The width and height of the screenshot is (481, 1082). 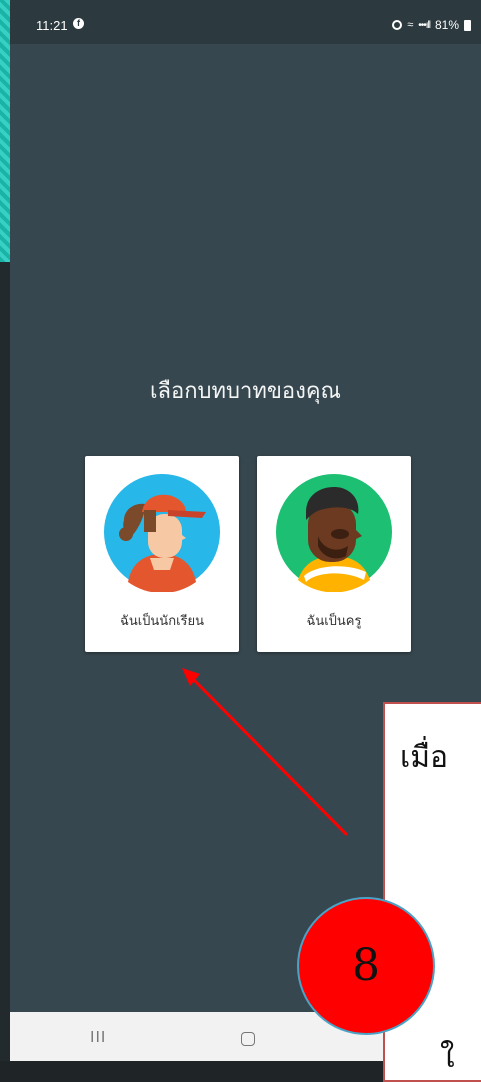 What do you see at coordinates (366, 966) in the screenshot?
I see `step-number-badge: 8` at bounding box center [366, 966].